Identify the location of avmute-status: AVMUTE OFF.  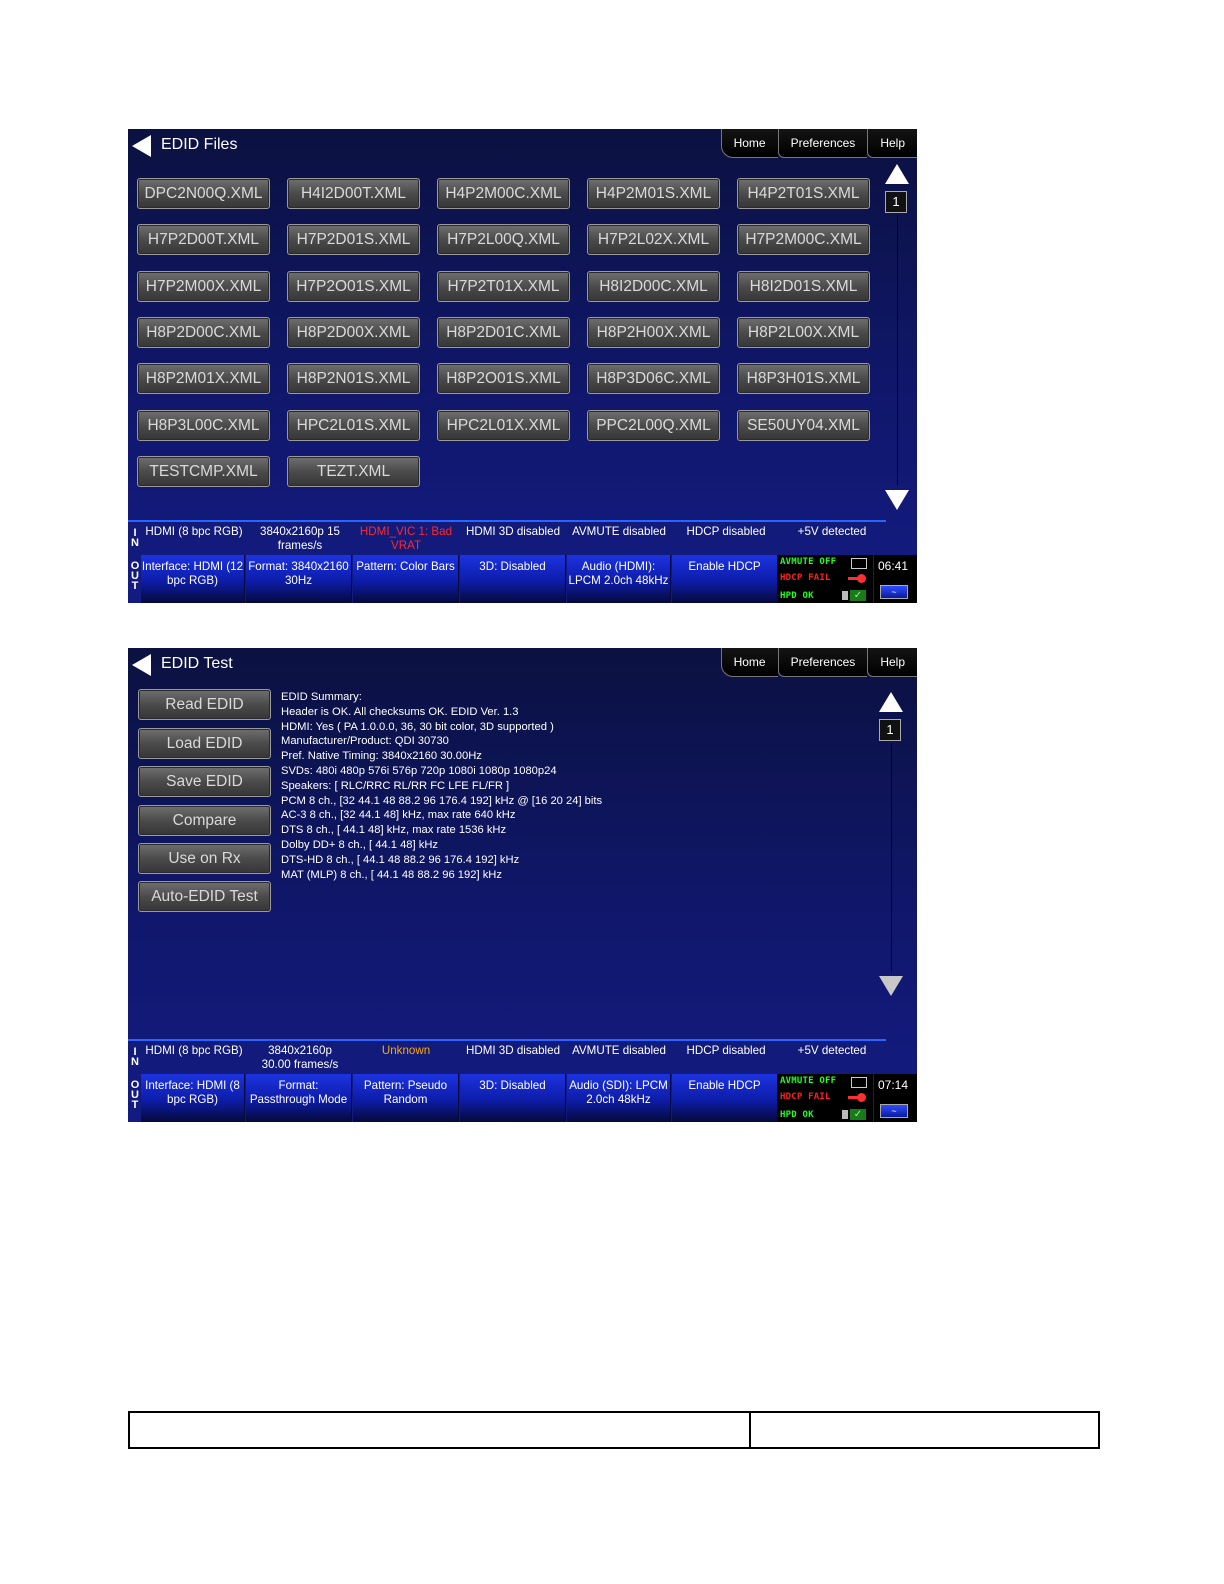
(808, 1081).